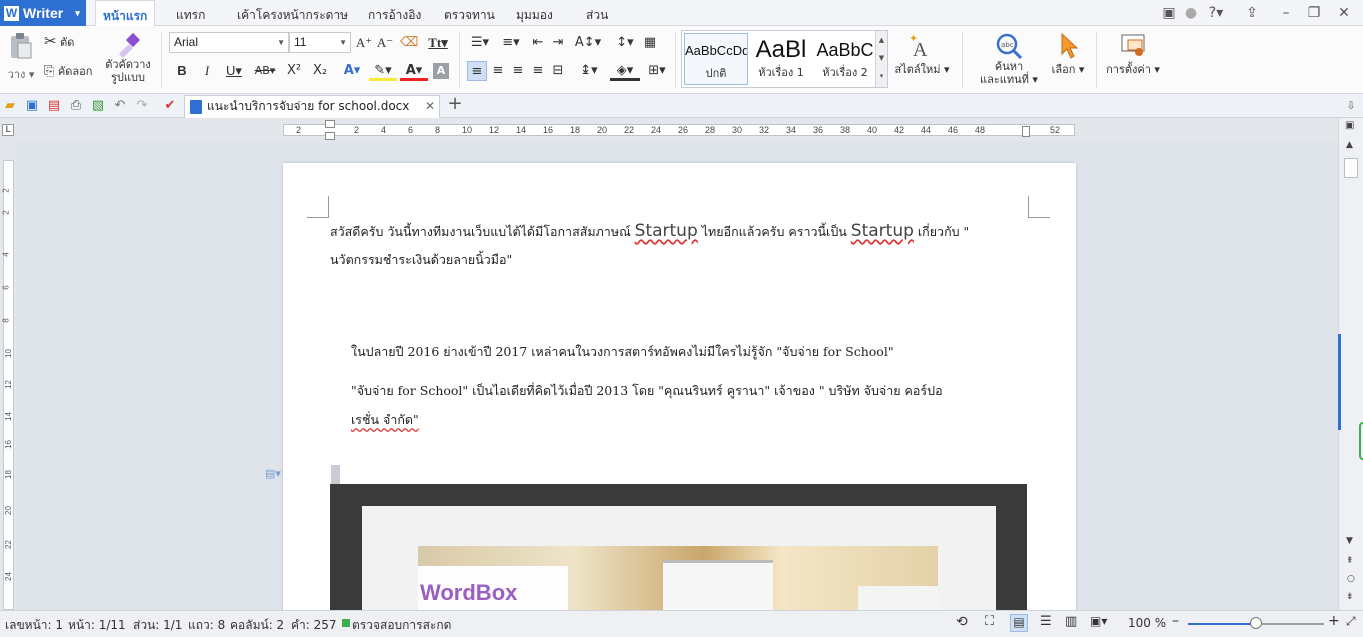 The width and height of the screenshot is (1363, 637). Describe the element at coordinates (1351, 106) in the screenshot. I see `tab-list-icon: ⇩` at that location.